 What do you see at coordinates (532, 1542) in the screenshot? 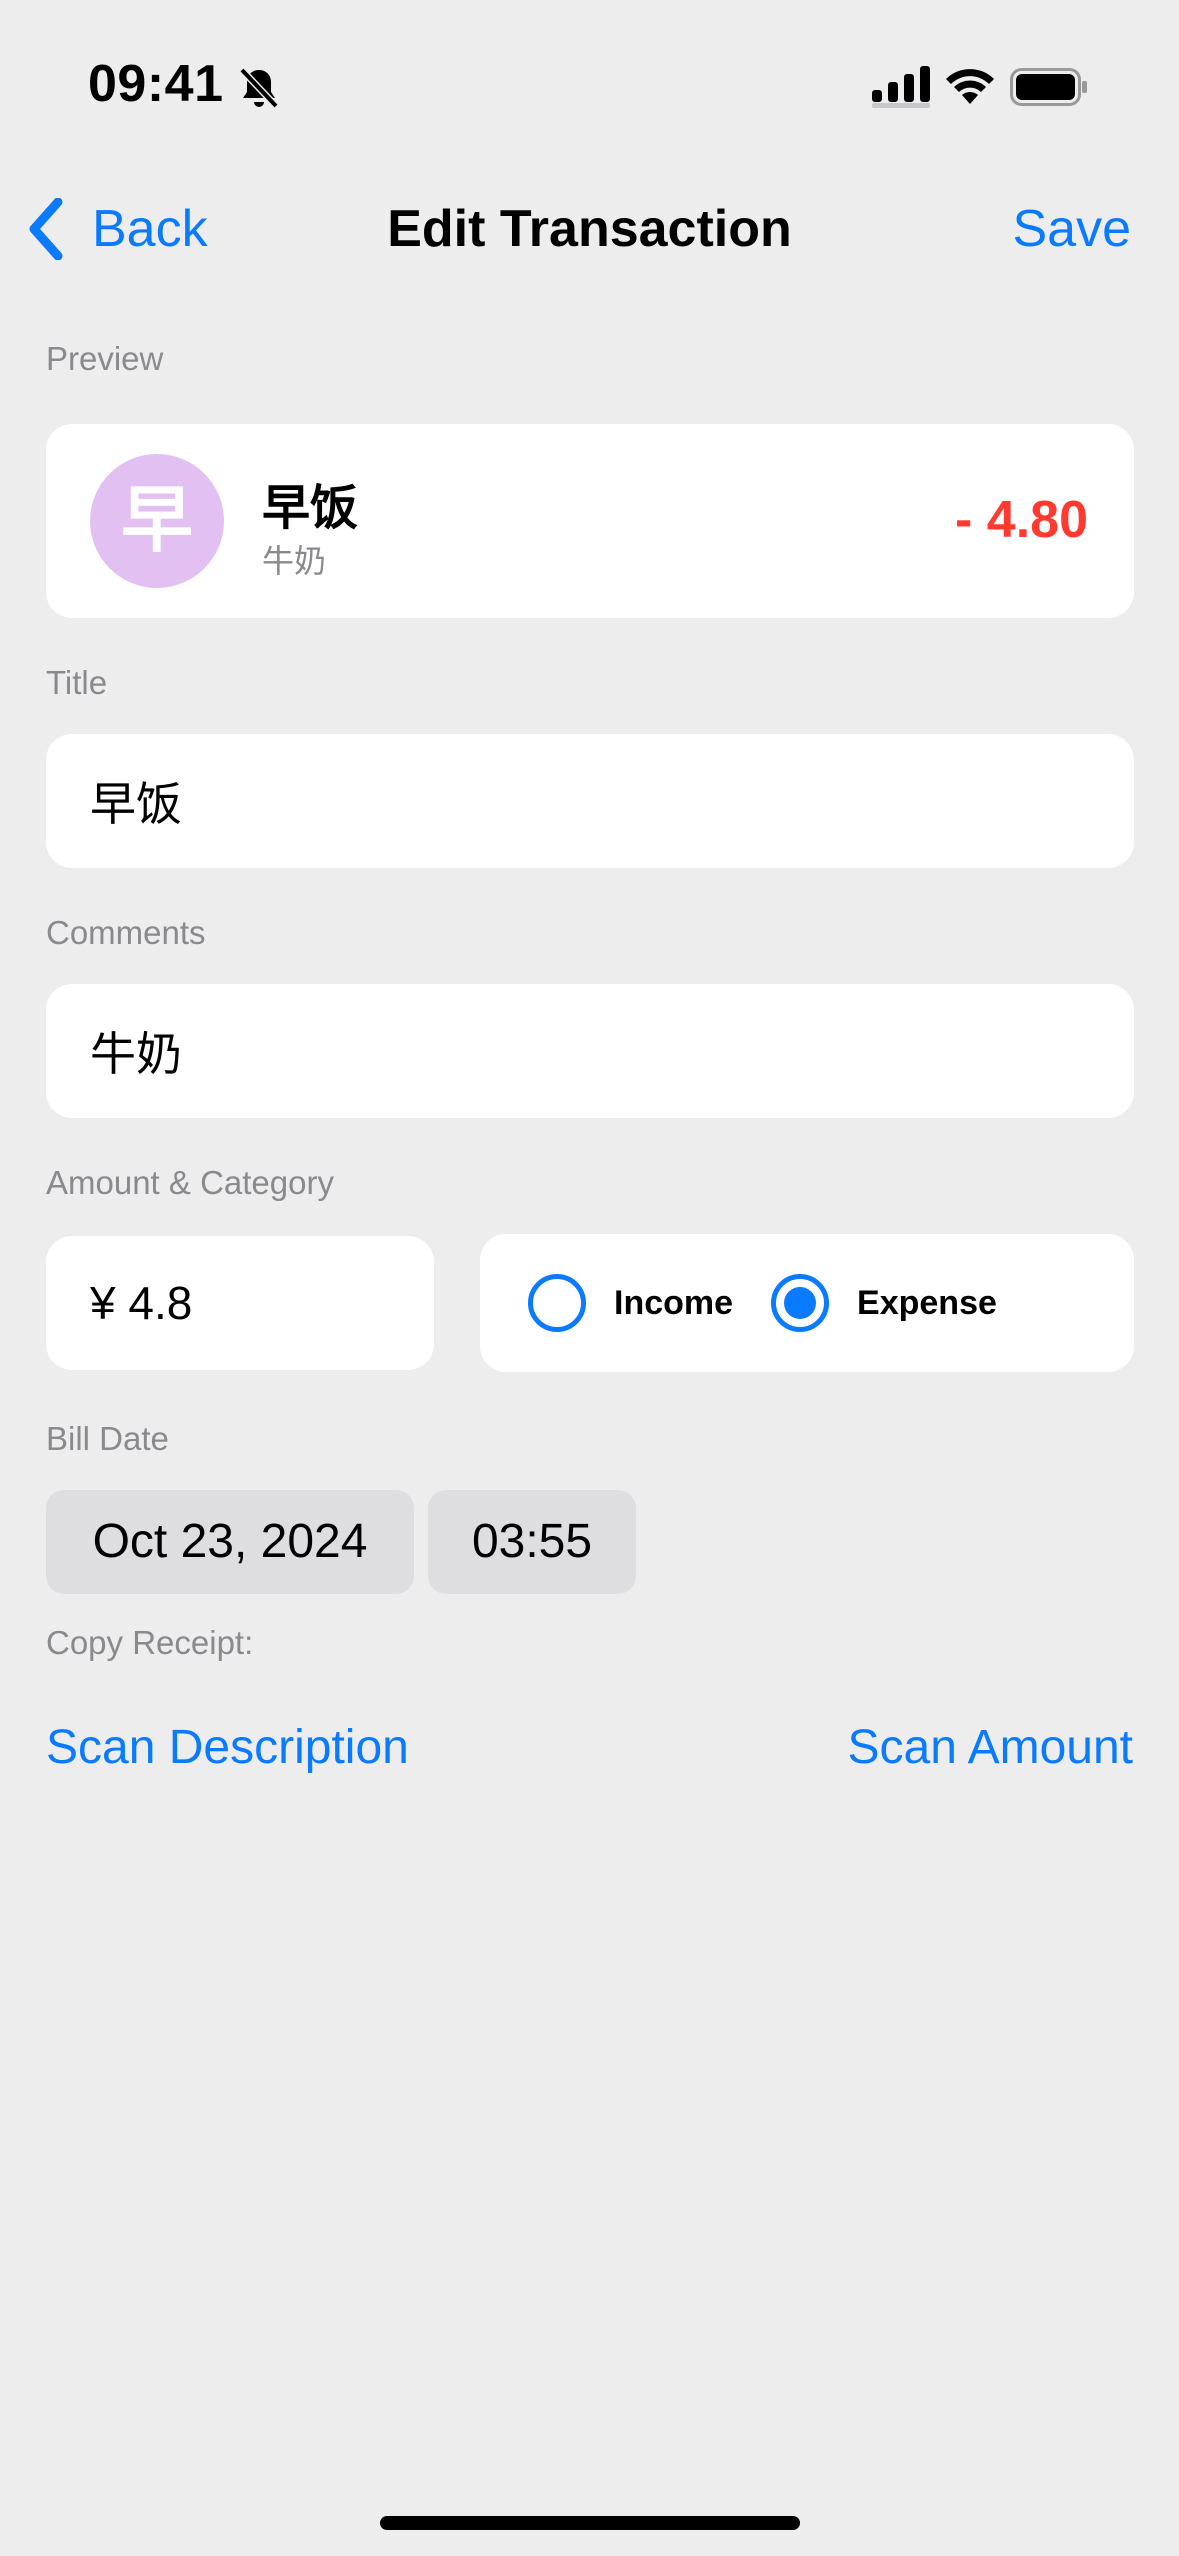
I see `time-picker-button: 03:55` at bounding box center [532, 1542].